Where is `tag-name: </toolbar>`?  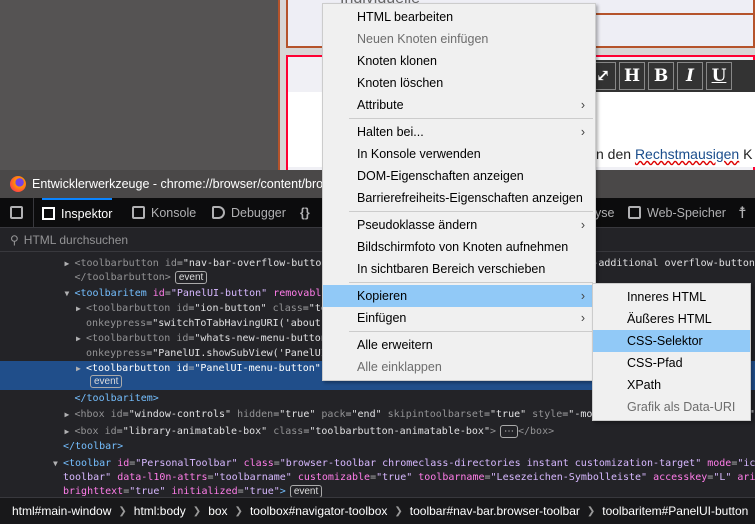 tag-name: </toolbar> is located at coordinates (93, 446).